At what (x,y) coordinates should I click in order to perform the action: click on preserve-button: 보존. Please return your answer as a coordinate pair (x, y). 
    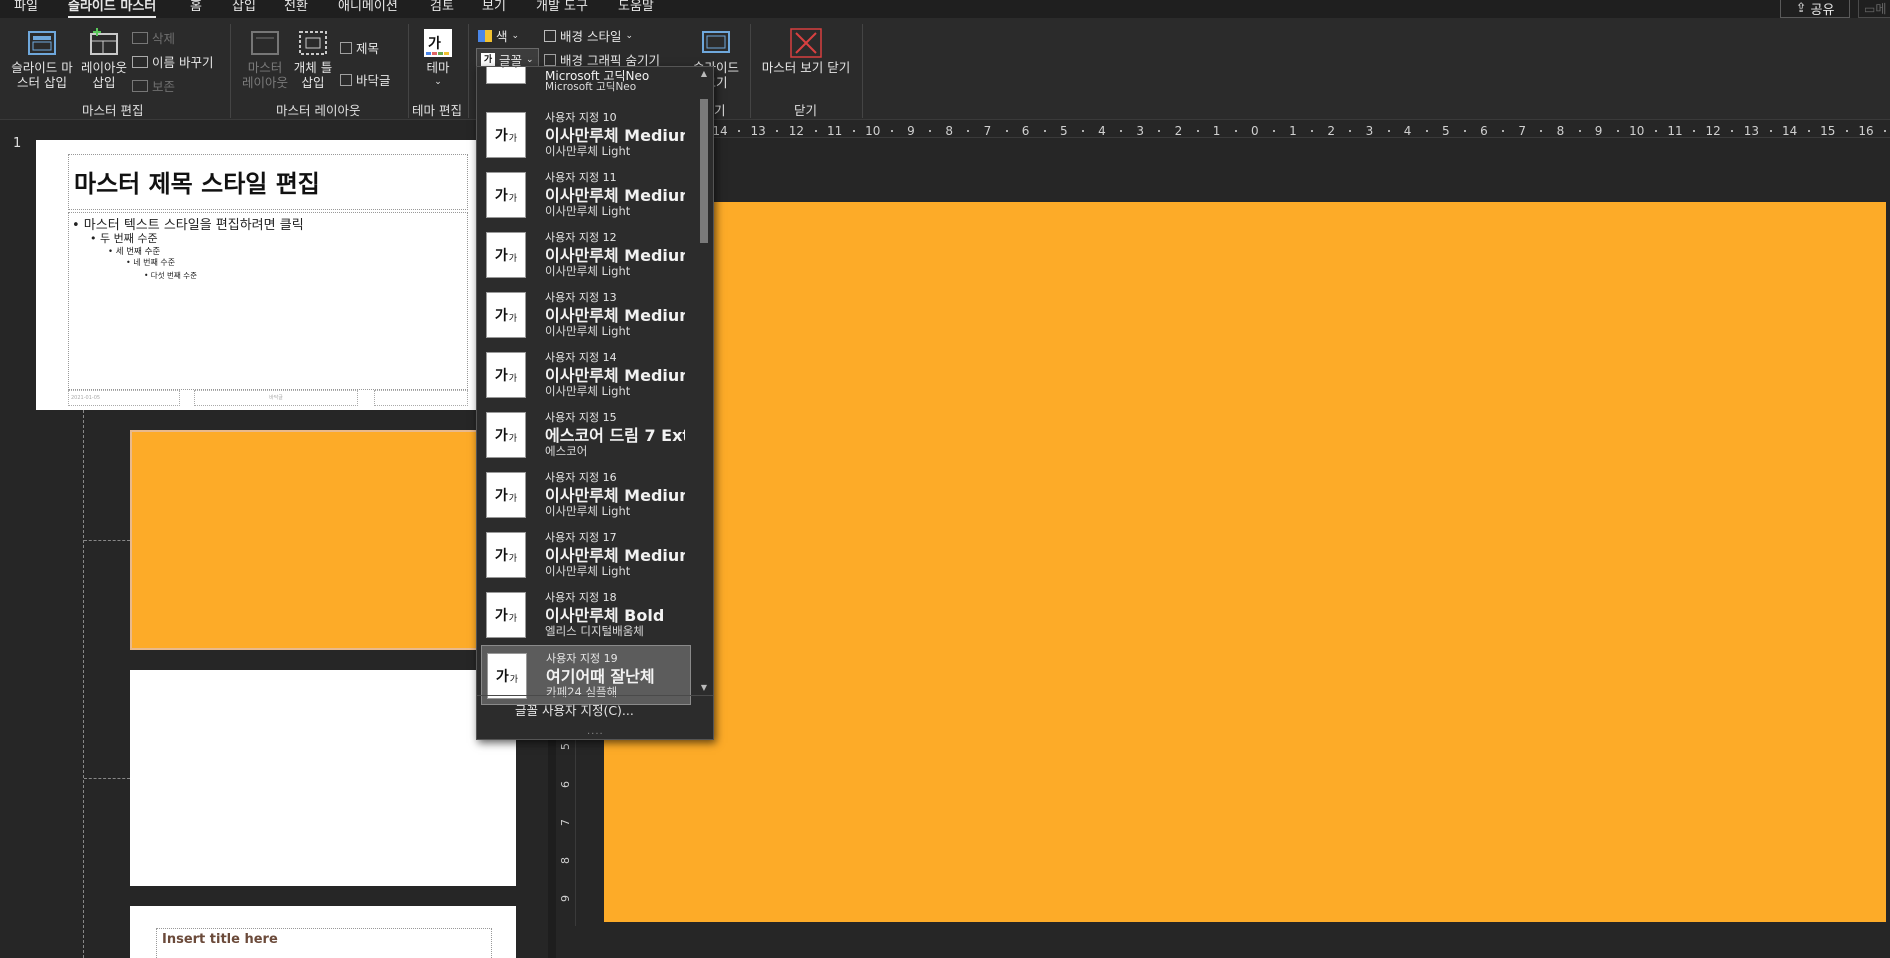
    Looking at the image, I should click on (153, 85).